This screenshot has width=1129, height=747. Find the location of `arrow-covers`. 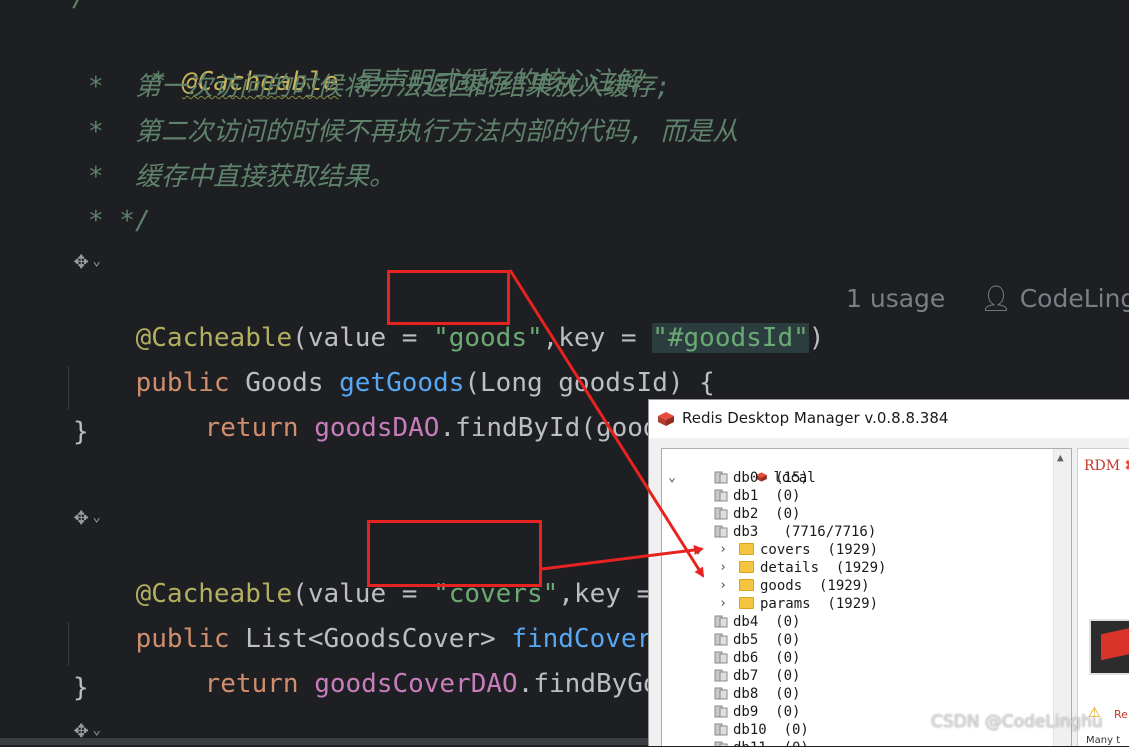

arrow-covers is located at coordinates (622, 558).